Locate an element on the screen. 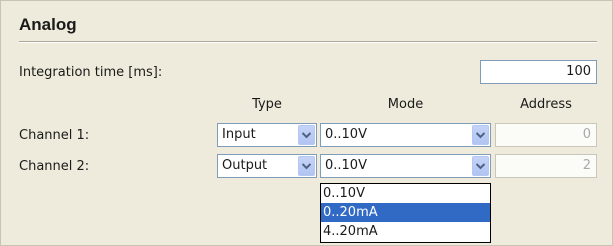 This screenshot has width=613, height=246. channel-2-type-dropdown-button is located at coordinates (306, 166).